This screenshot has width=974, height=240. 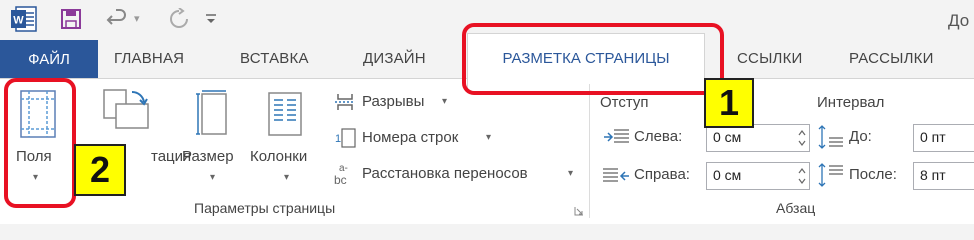 I want to click on breaks-label: Разрывы, so click(x=393, y=101).